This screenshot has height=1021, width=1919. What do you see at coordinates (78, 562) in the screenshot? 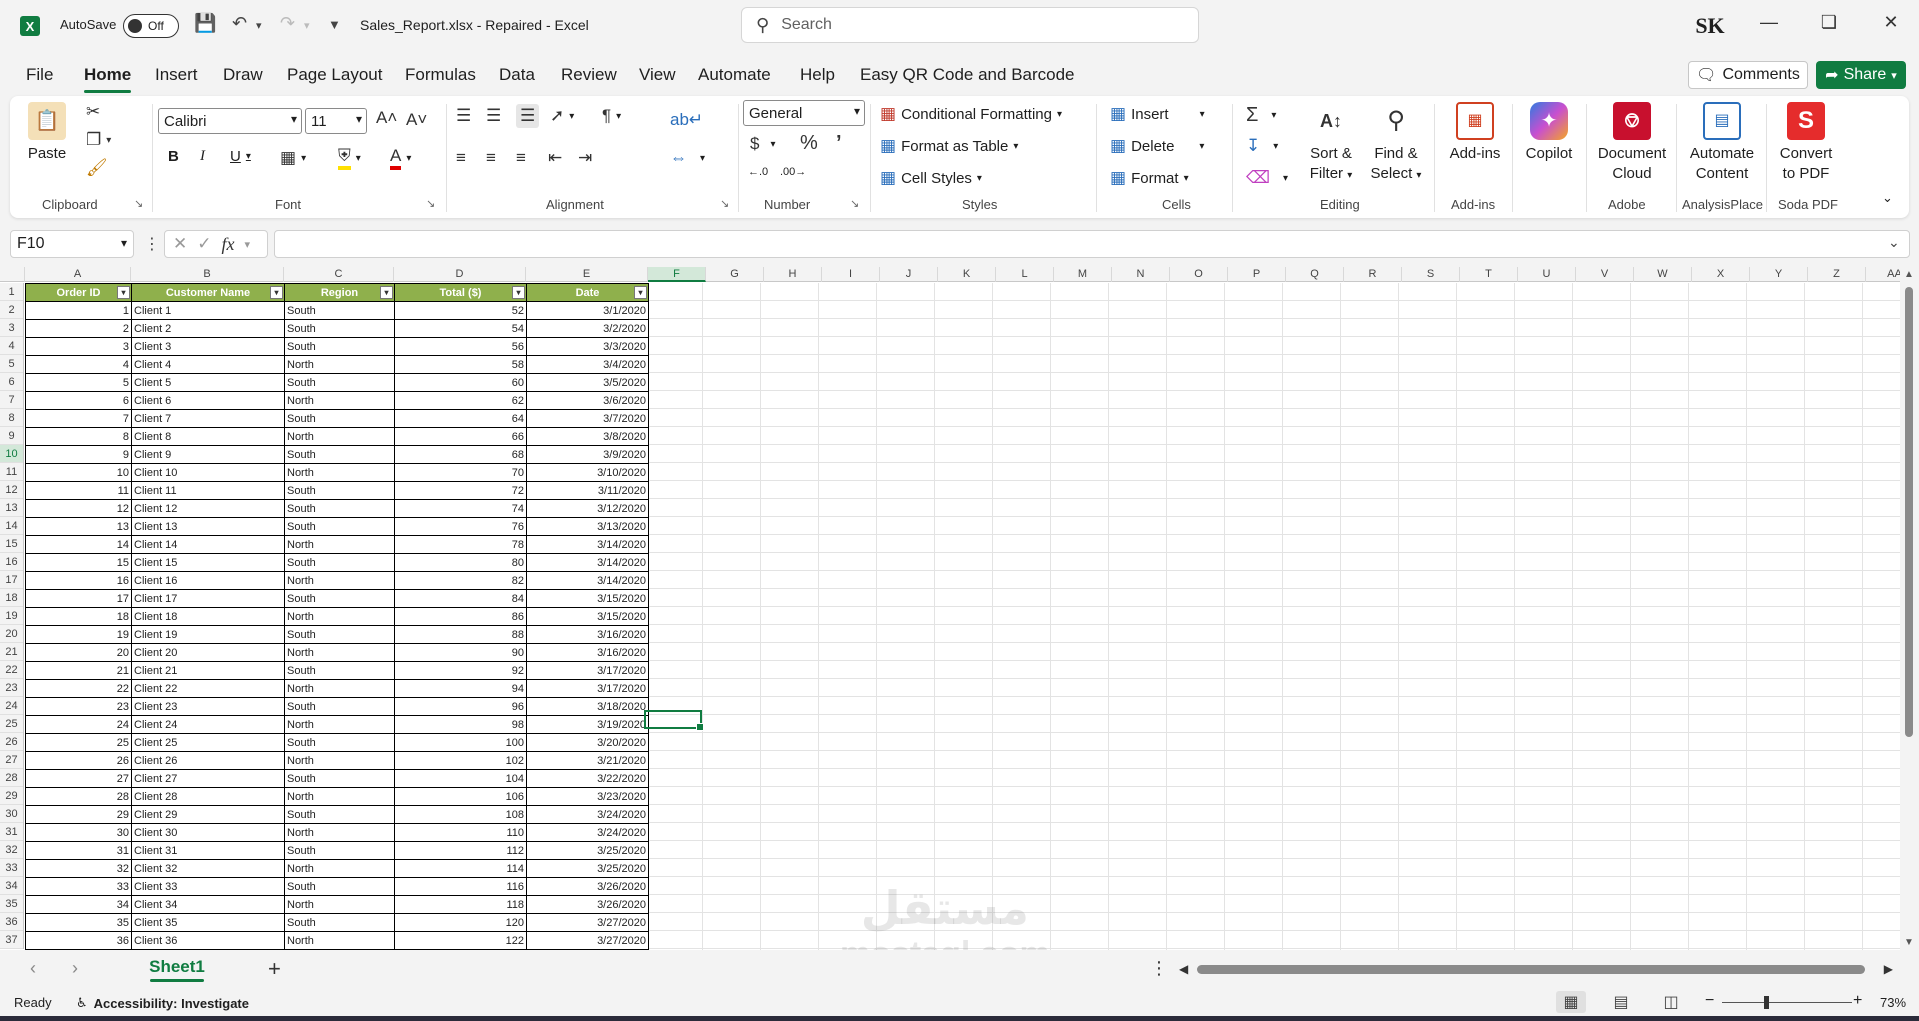
I see `table-cell: 15` at bounding box center [78, 562].